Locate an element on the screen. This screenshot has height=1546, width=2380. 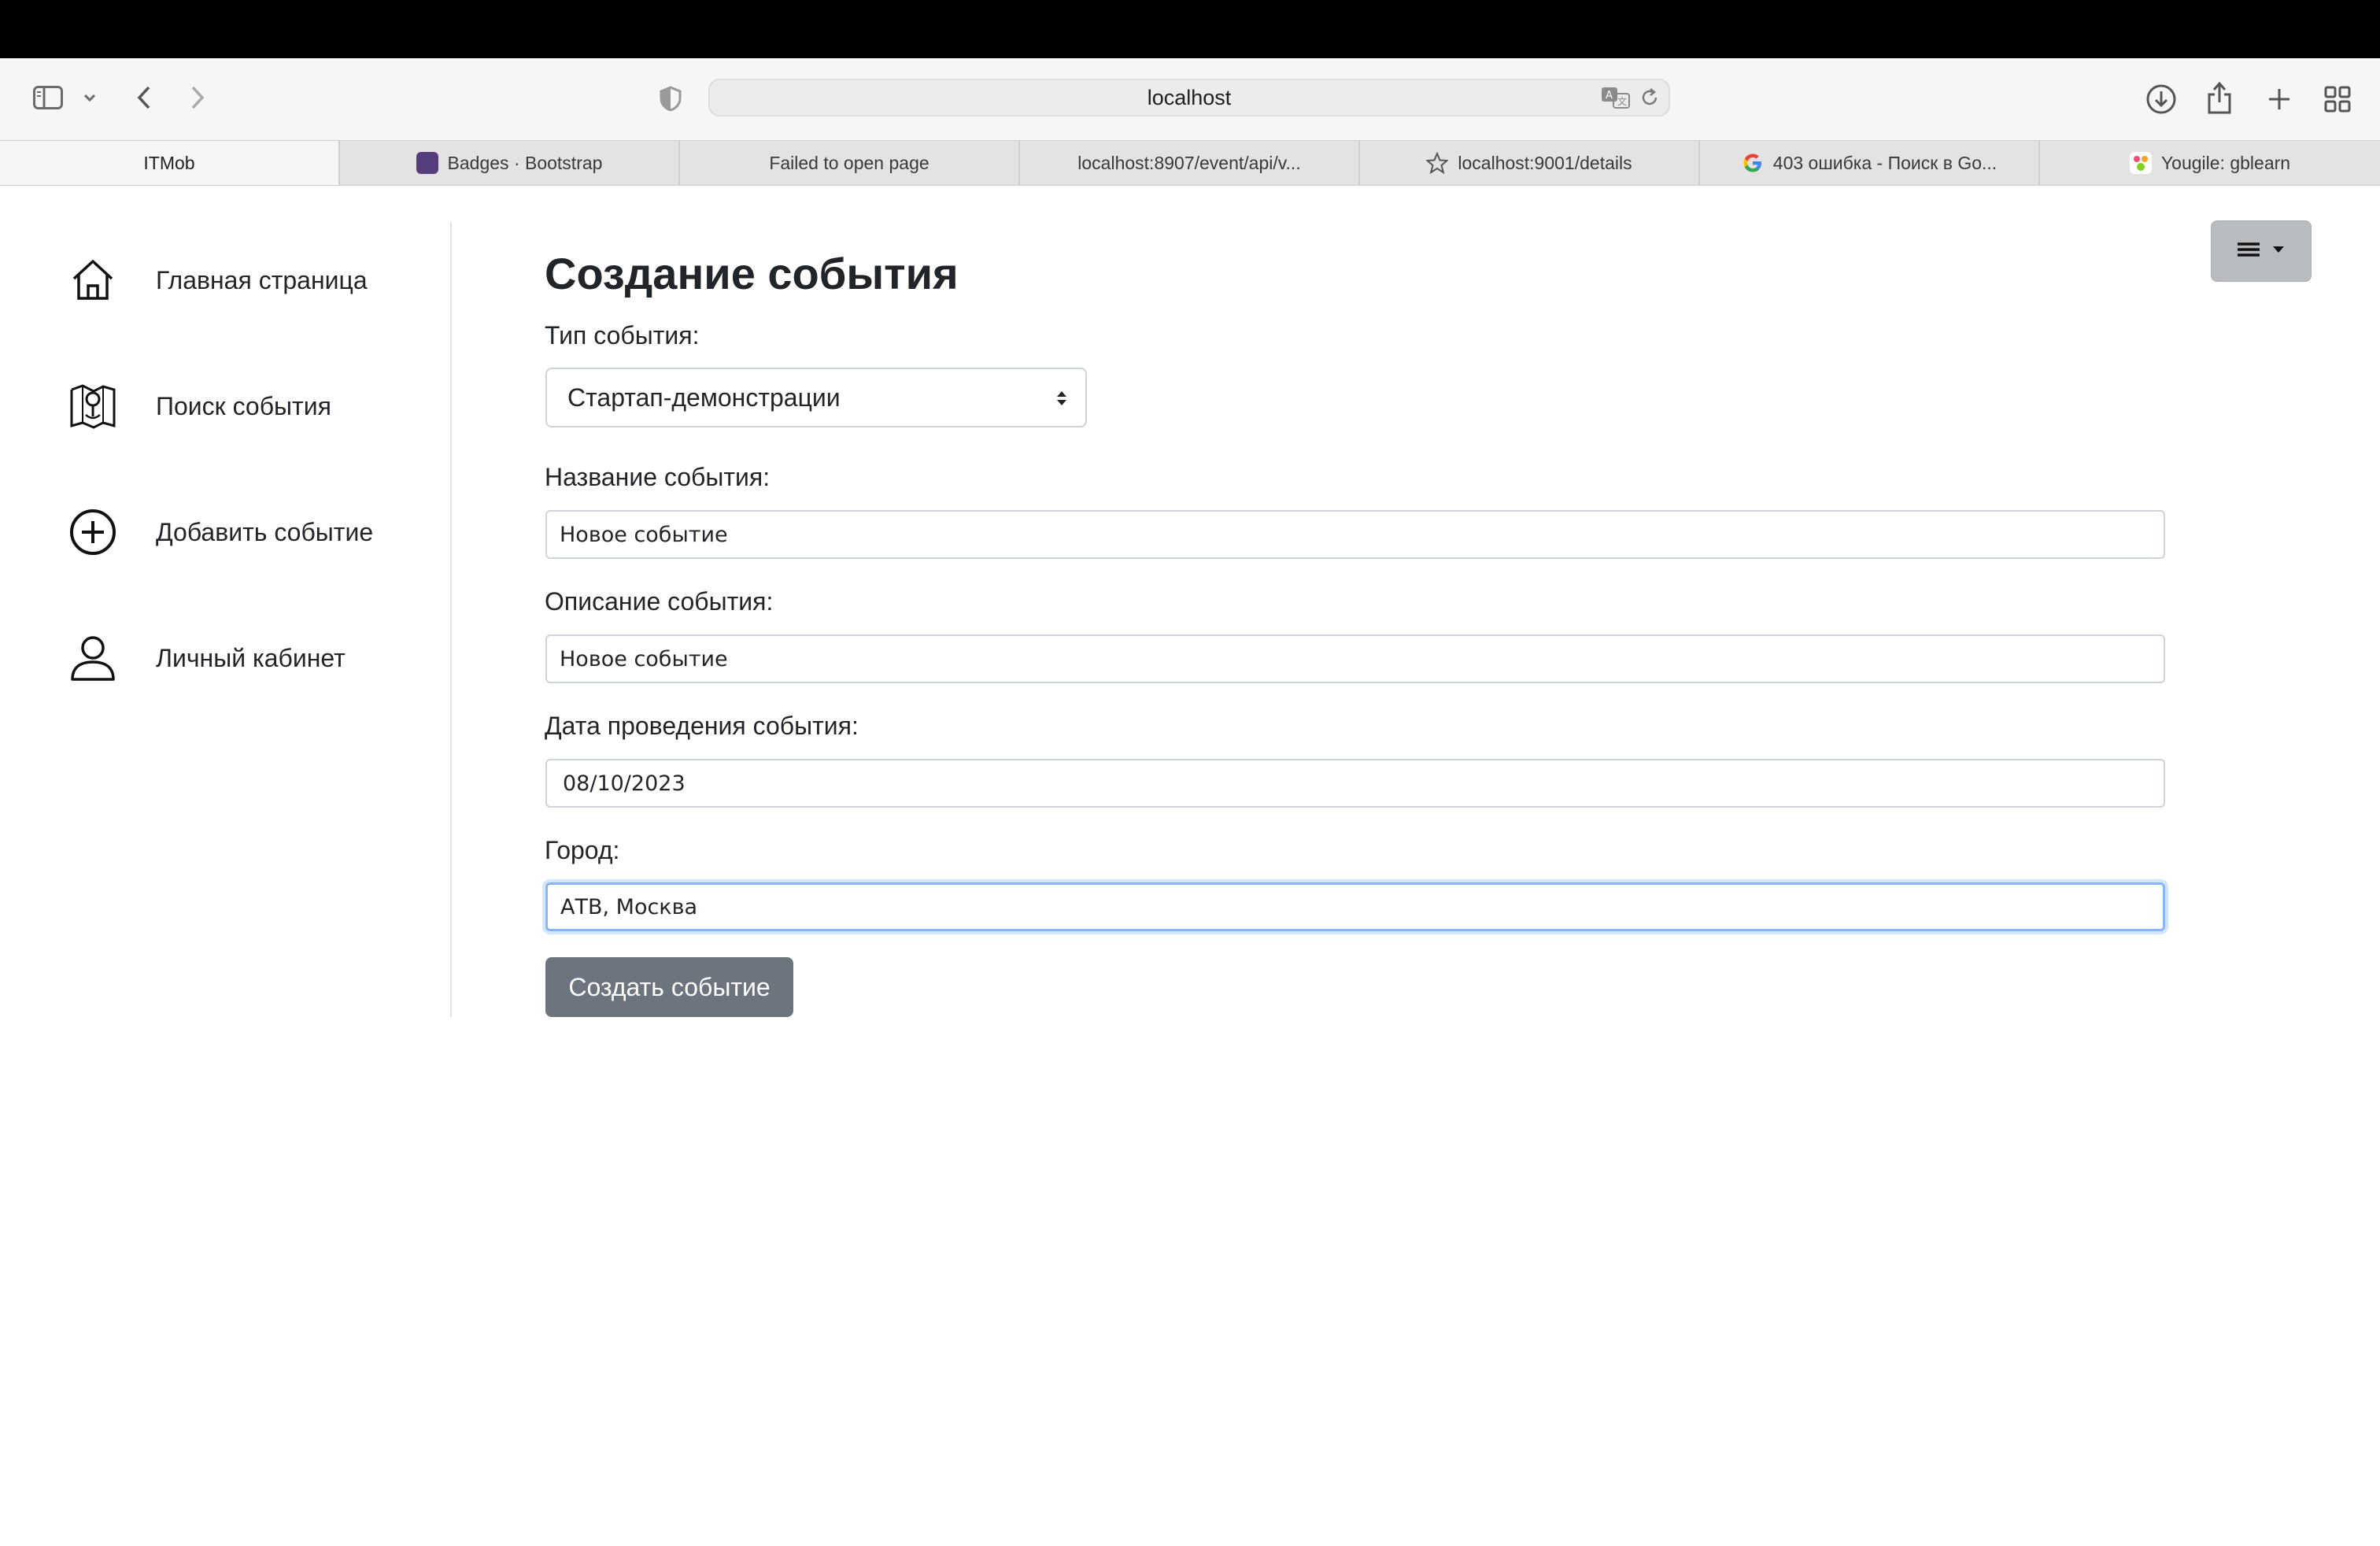
tab-label: Failed to open page is located at coordinates (849, 163).